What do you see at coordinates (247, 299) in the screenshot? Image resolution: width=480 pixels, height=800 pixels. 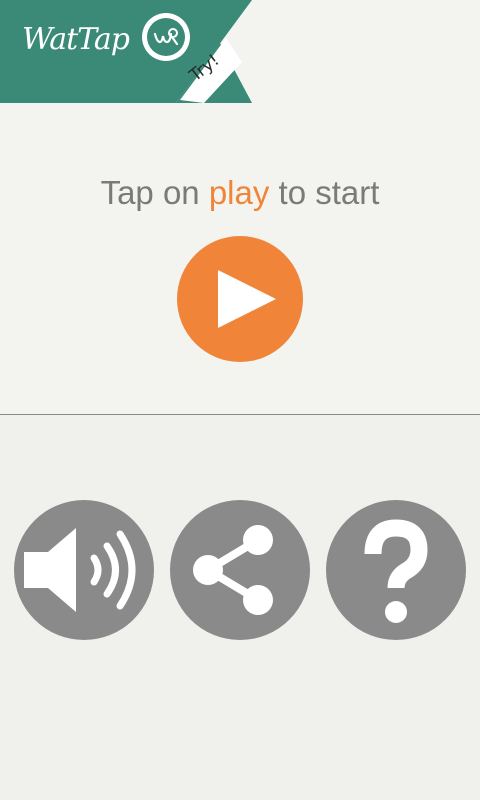 I see `play-icon` at bounding box center [247, 299].